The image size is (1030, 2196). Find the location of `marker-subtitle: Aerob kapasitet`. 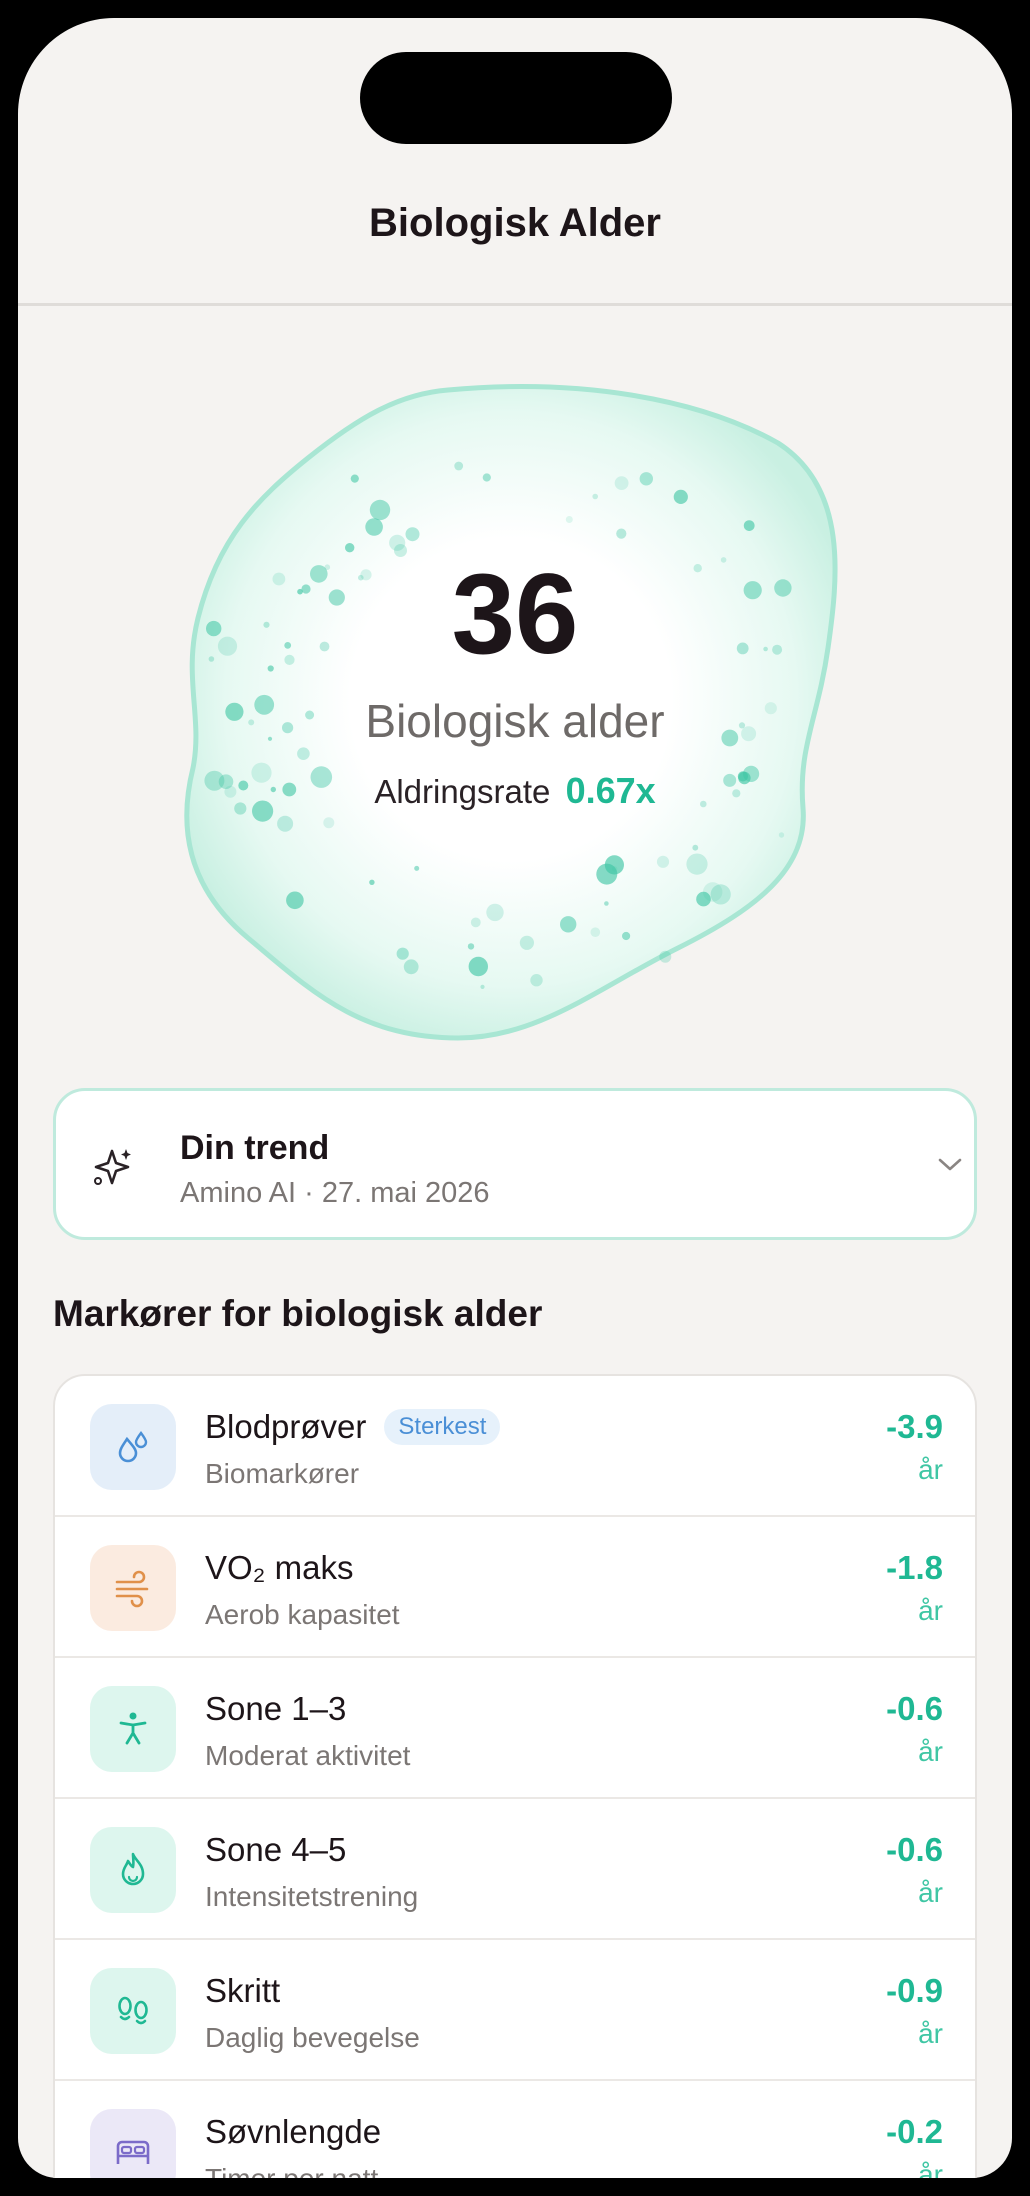

marker-subtitle: Aerob kapasitet is located at coordinates (302, 1614).